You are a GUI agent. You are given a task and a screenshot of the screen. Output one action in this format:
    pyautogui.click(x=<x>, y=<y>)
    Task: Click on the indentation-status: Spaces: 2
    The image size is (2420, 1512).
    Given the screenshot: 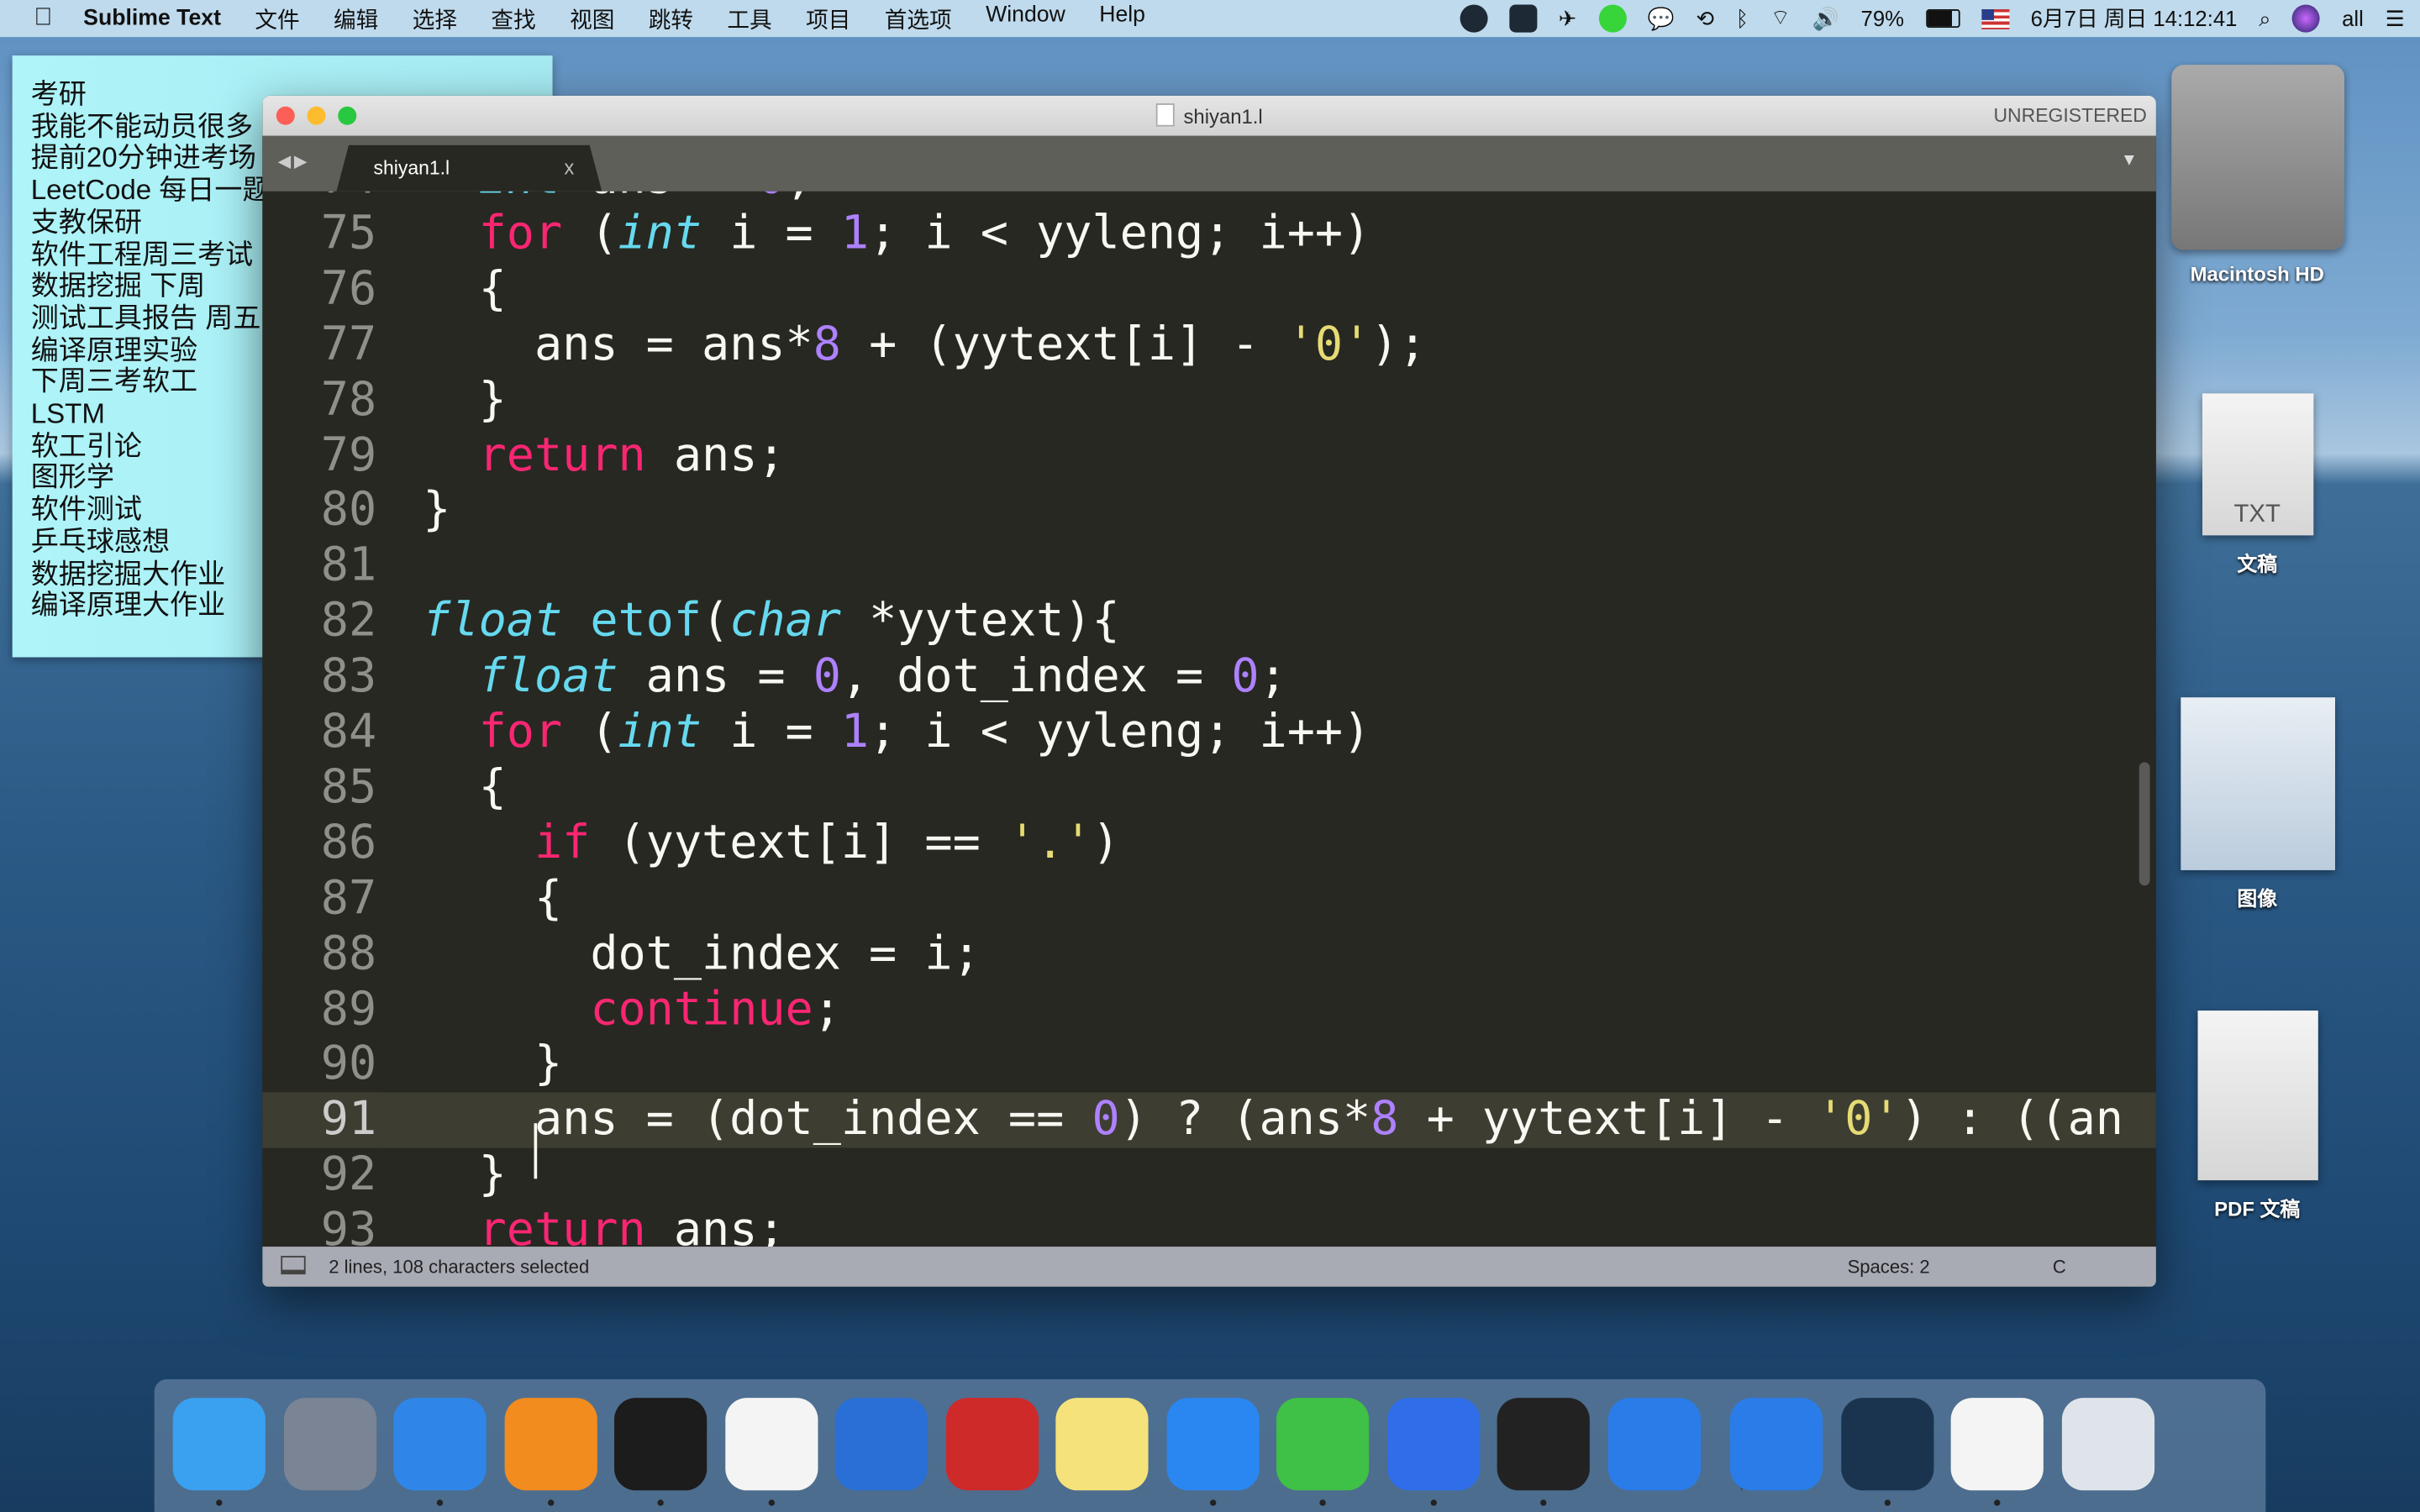 What is the action you would take?
    pyautogui.click(x=1889, y=1267)
    